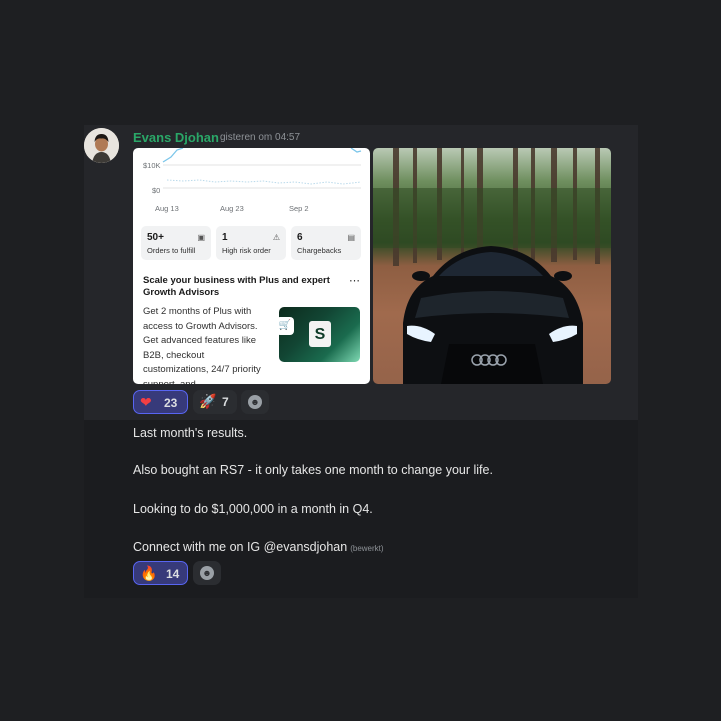  Describe the element at coordinates (173, 574) in the screenshot. I see `reaction-count: 14` at that location.